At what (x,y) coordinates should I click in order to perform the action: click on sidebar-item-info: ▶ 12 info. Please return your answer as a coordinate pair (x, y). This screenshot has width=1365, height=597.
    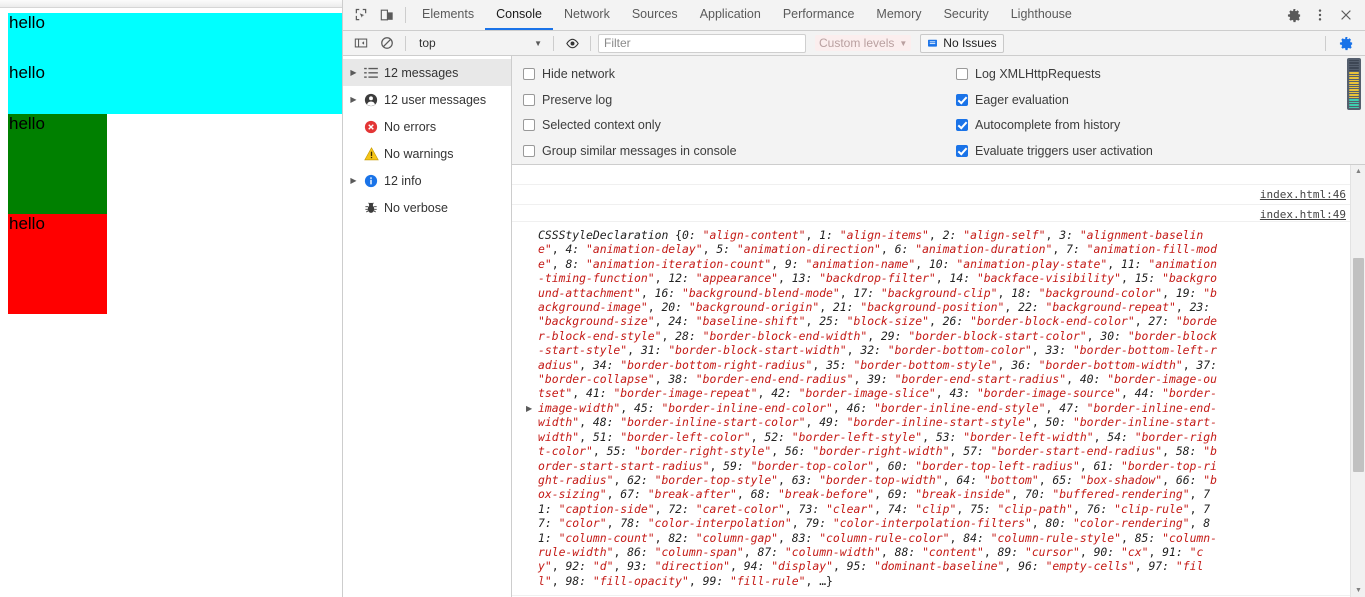
    Looking at the image, I should click on (427, 180).